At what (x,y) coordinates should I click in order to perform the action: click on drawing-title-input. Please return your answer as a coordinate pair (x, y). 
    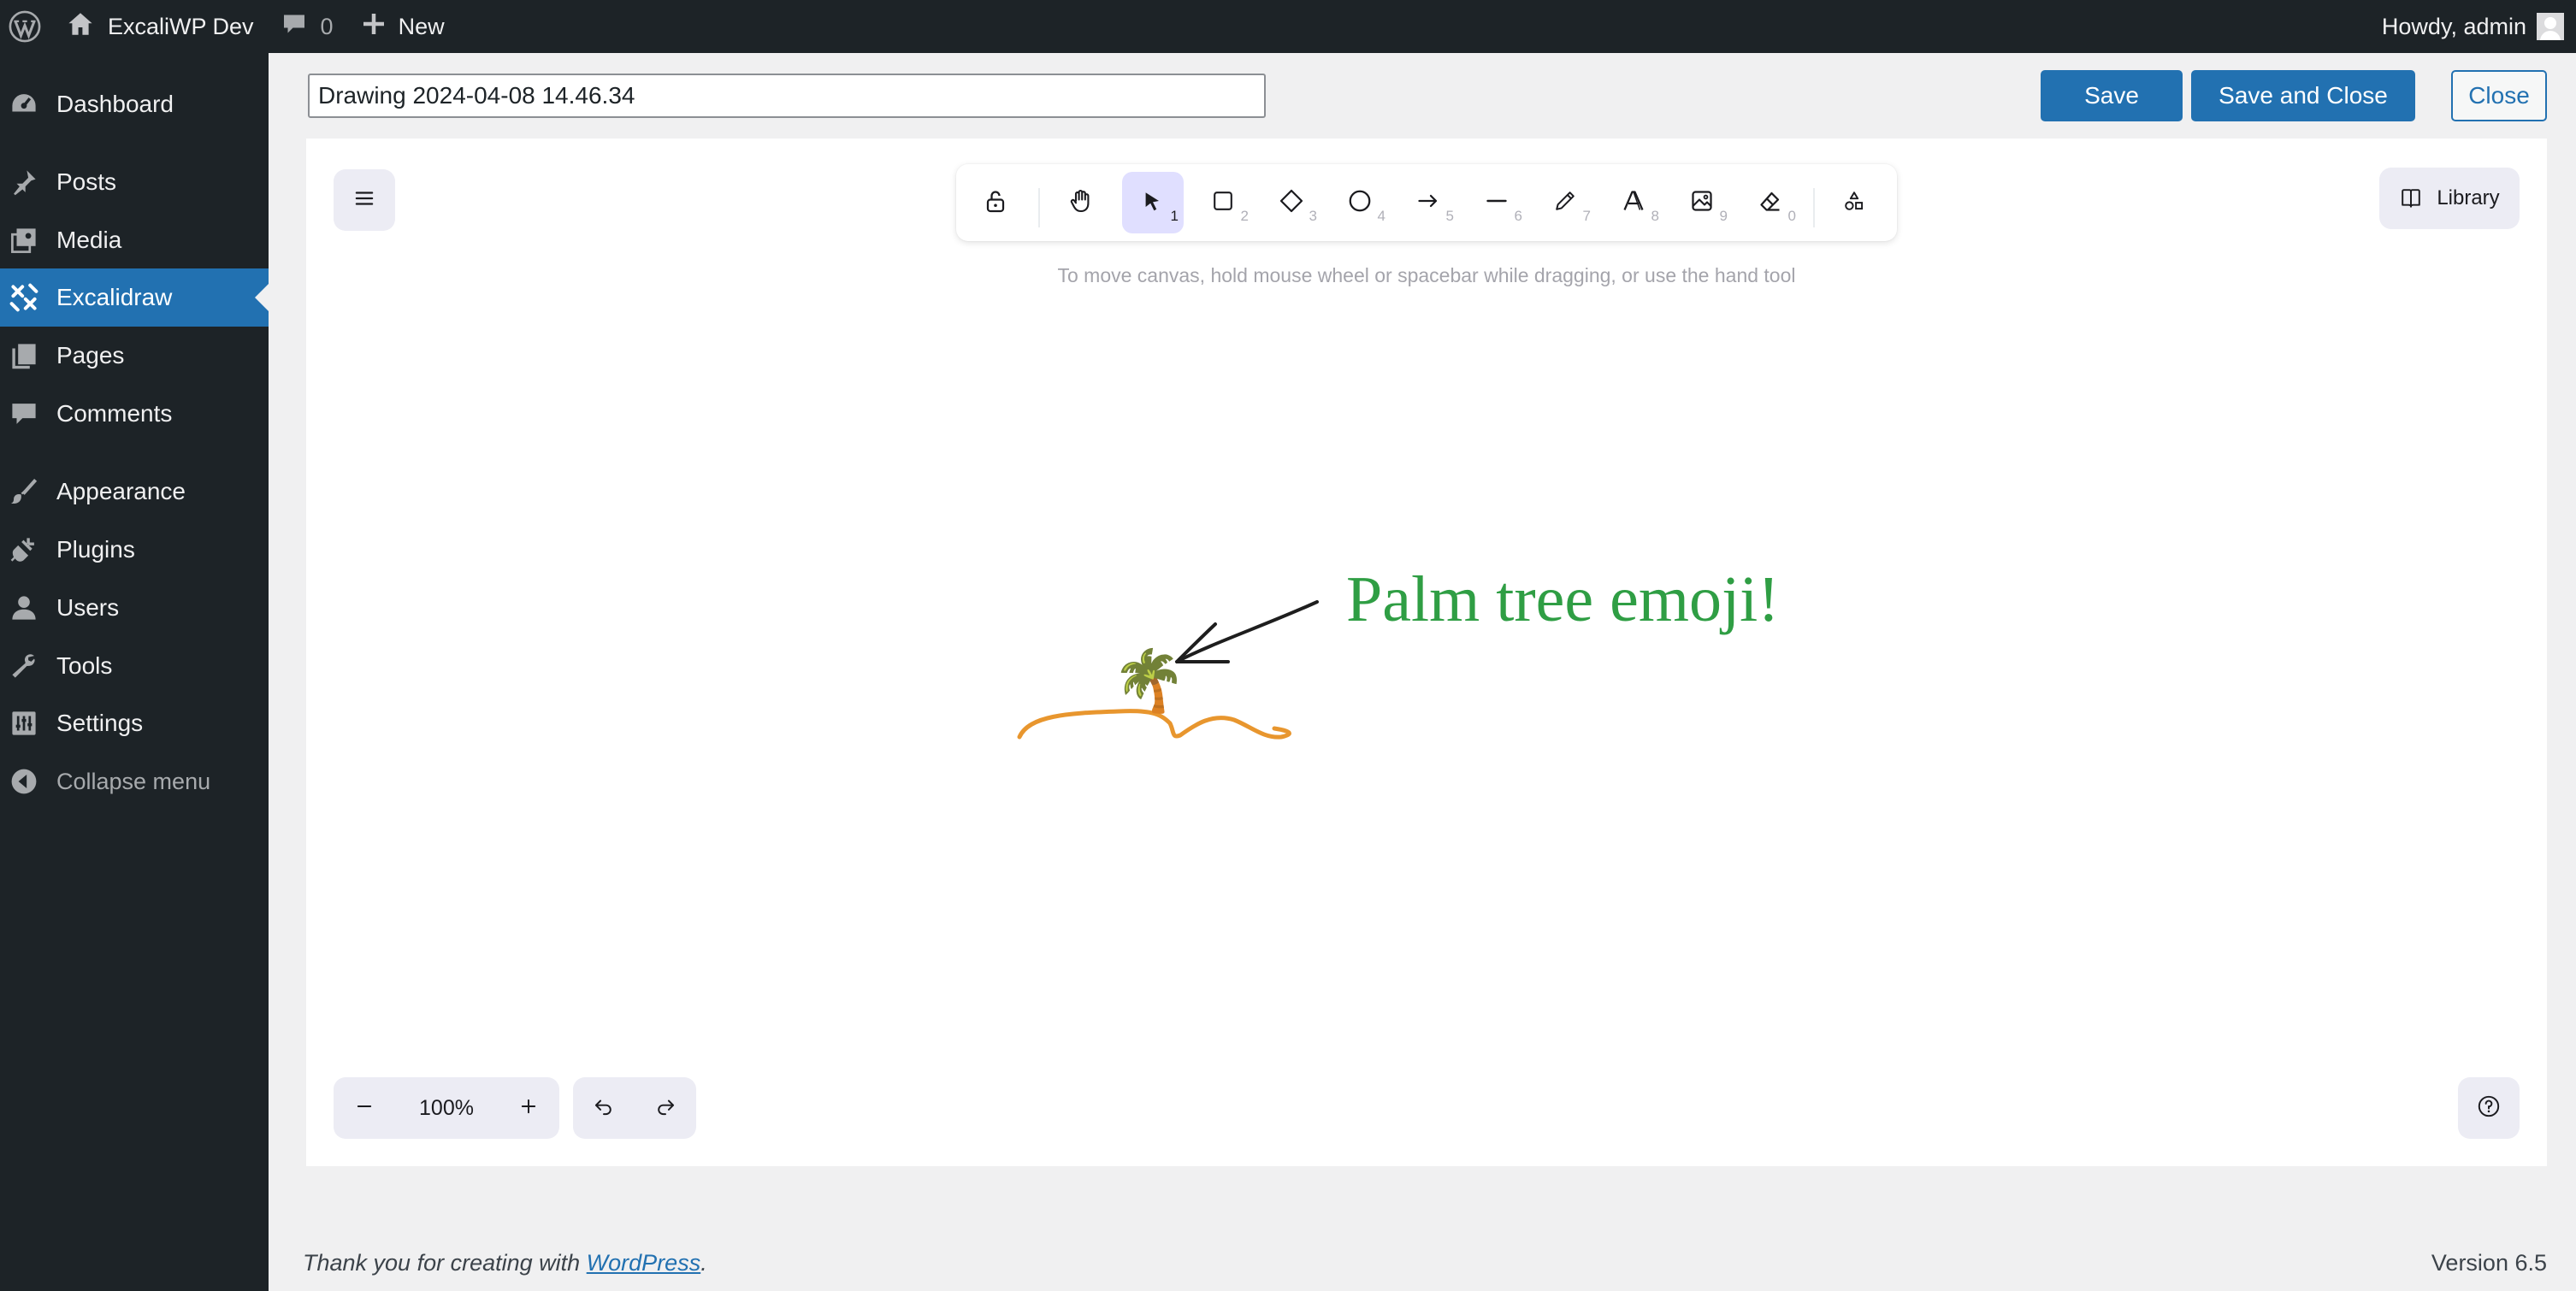
    Looking at the image, I should click on (787, 96).